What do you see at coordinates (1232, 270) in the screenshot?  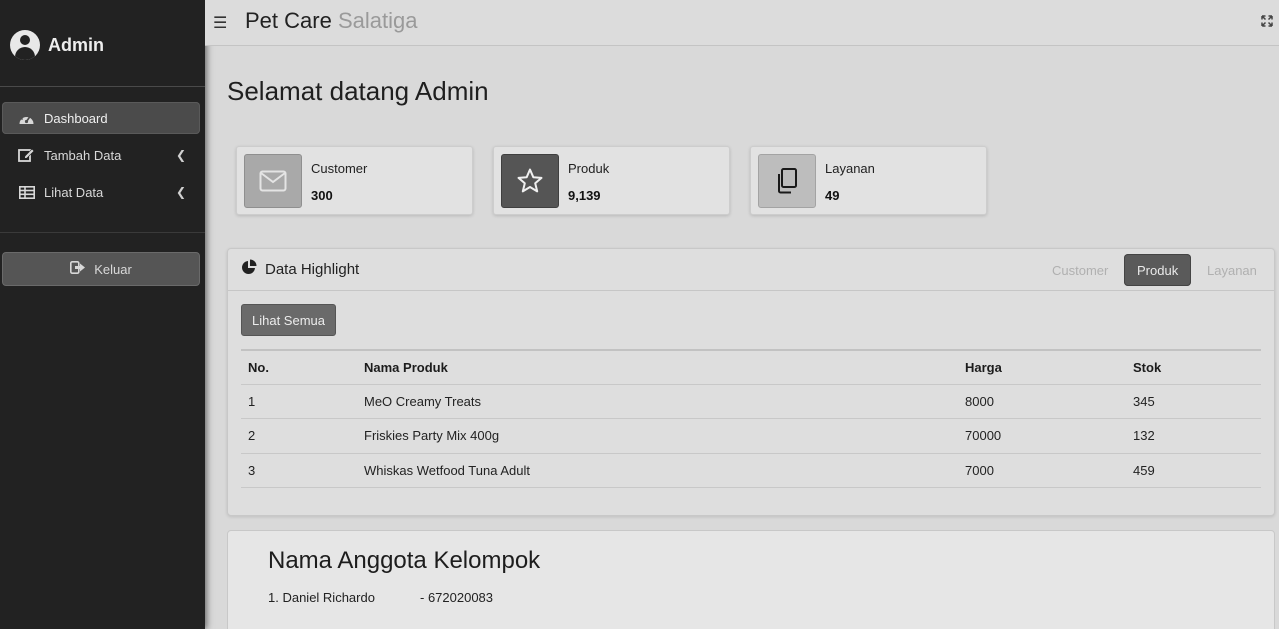 I see `tab-layanan: Layanan` at bounding box center [1232, 270].